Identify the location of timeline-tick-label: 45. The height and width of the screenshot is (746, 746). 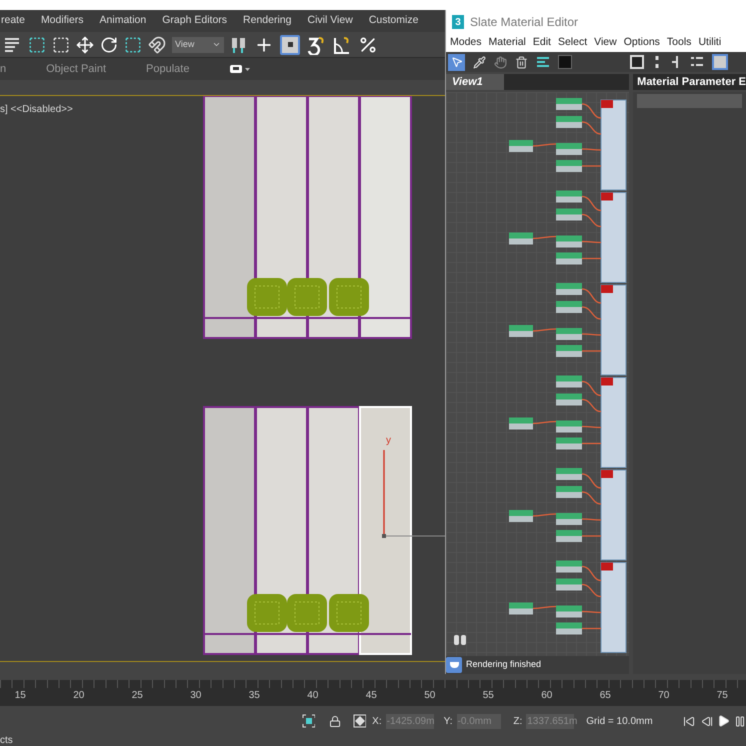
(371, 696).